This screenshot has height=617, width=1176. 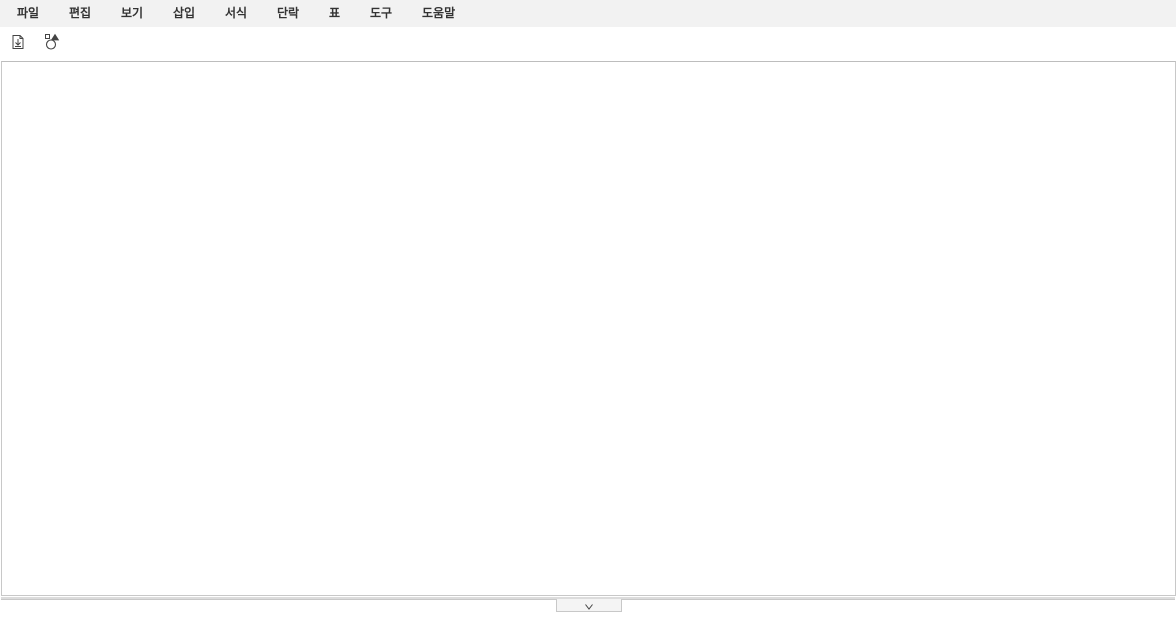 I want to click on import-document-icon, so click(x=18, y=44).